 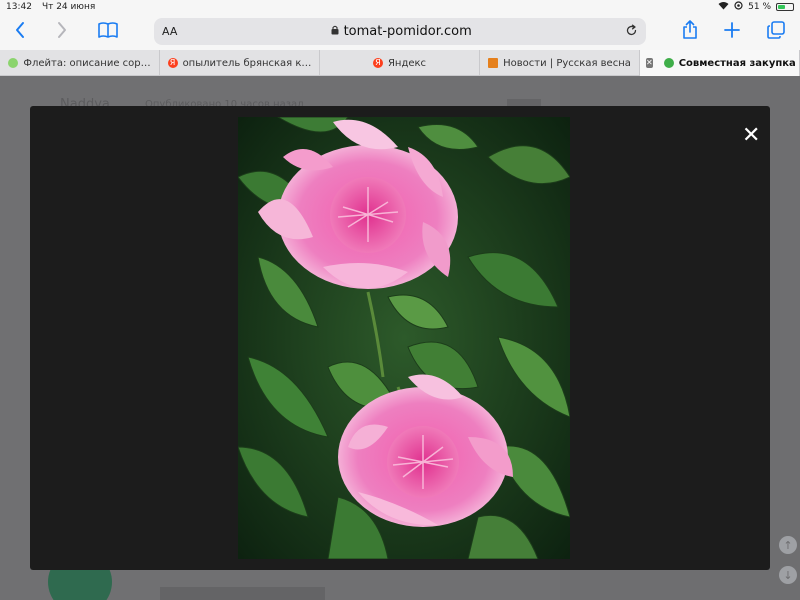 I want to click on close-icon: ✕, so click(x=751, y=135).